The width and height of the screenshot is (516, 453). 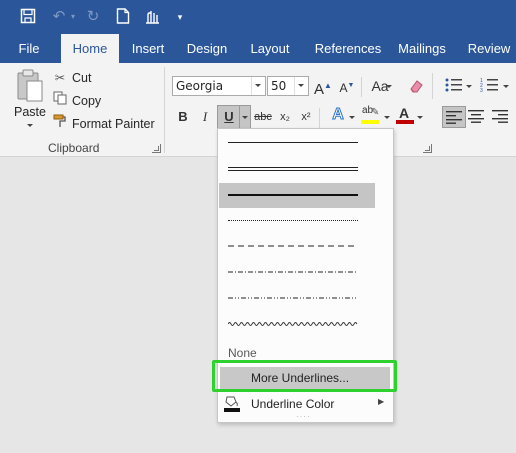 I want to click on numbering-button: 1 2 3, so click(x=490, y=86).